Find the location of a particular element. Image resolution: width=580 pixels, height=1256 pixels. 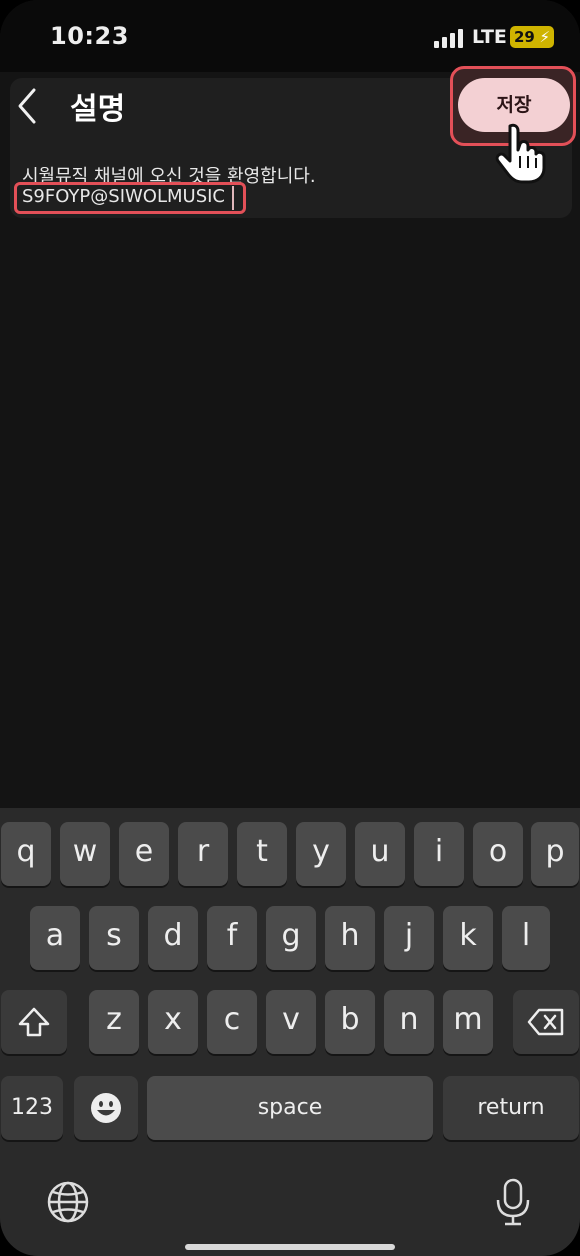

key-g: g is located at coordinates (291, 938).